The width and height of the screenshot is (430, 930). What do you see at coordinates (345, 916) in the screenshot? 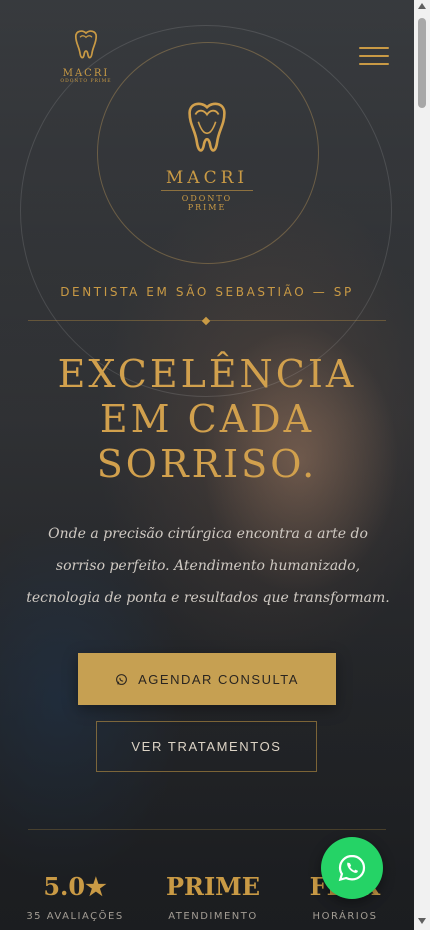
I see `stat-label: HORÁRIOS` at bounding box center [345, 916].